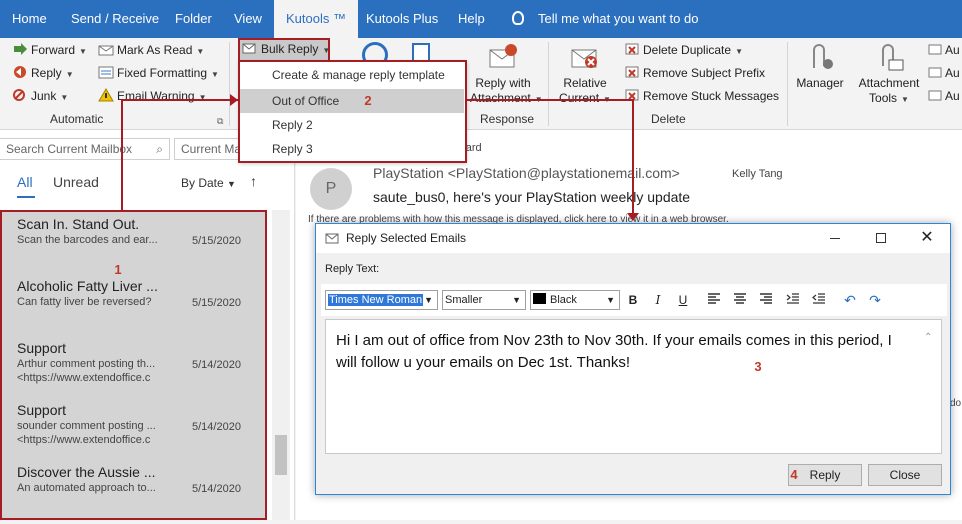  What do you see at coordinates (850, 300) in the screenshot?
I see `undo-icon: ↶` at bounding box center [850, 300].